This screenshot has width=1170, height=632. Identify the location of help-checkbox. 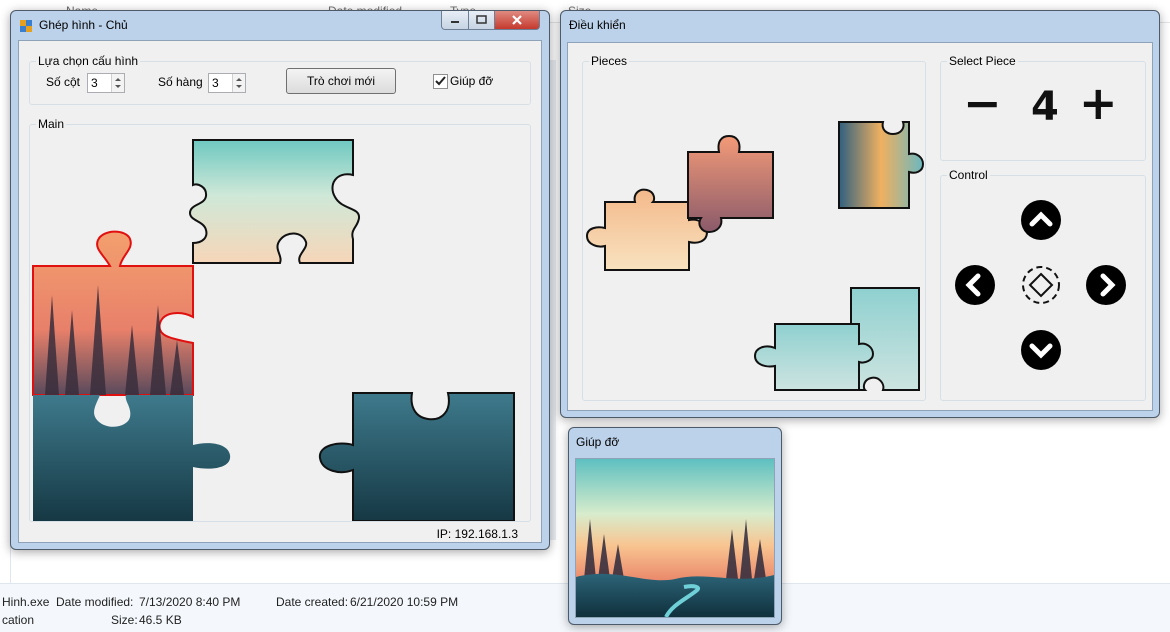
(440, 81).